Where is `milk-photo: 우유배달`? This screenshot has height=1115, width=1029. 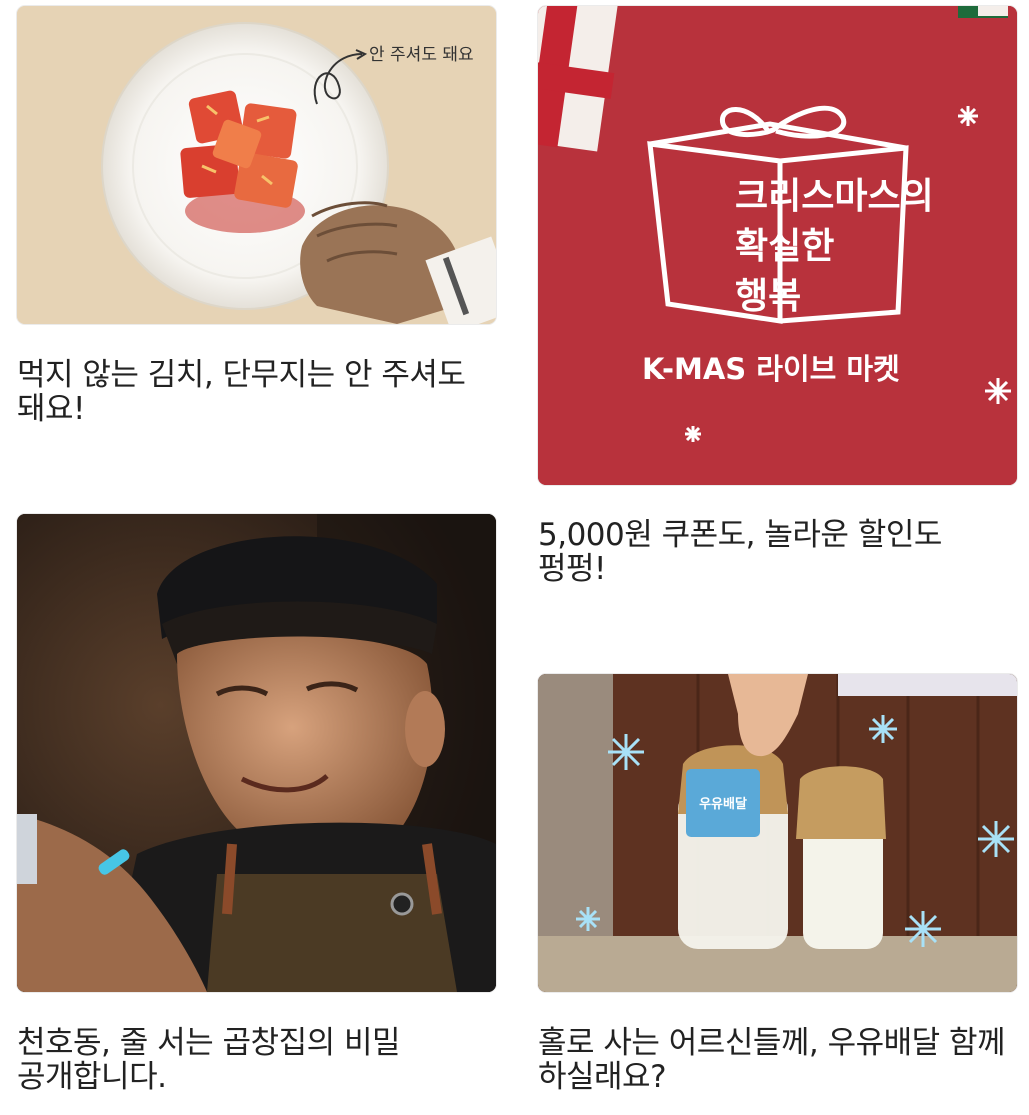
milk-photo: 우유배달 is located at coordinates (777, 833).